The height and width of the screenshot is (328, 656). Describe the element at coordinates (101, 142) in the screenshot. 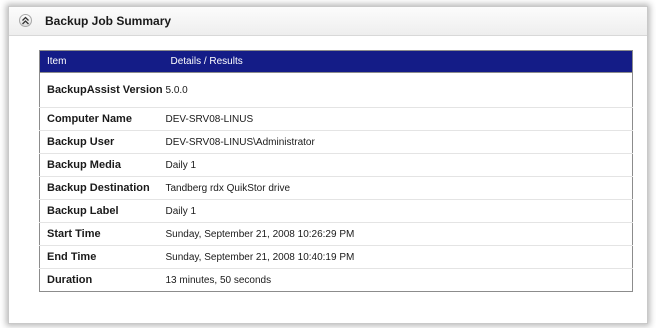

I see `row-label: Backup User` at that location.